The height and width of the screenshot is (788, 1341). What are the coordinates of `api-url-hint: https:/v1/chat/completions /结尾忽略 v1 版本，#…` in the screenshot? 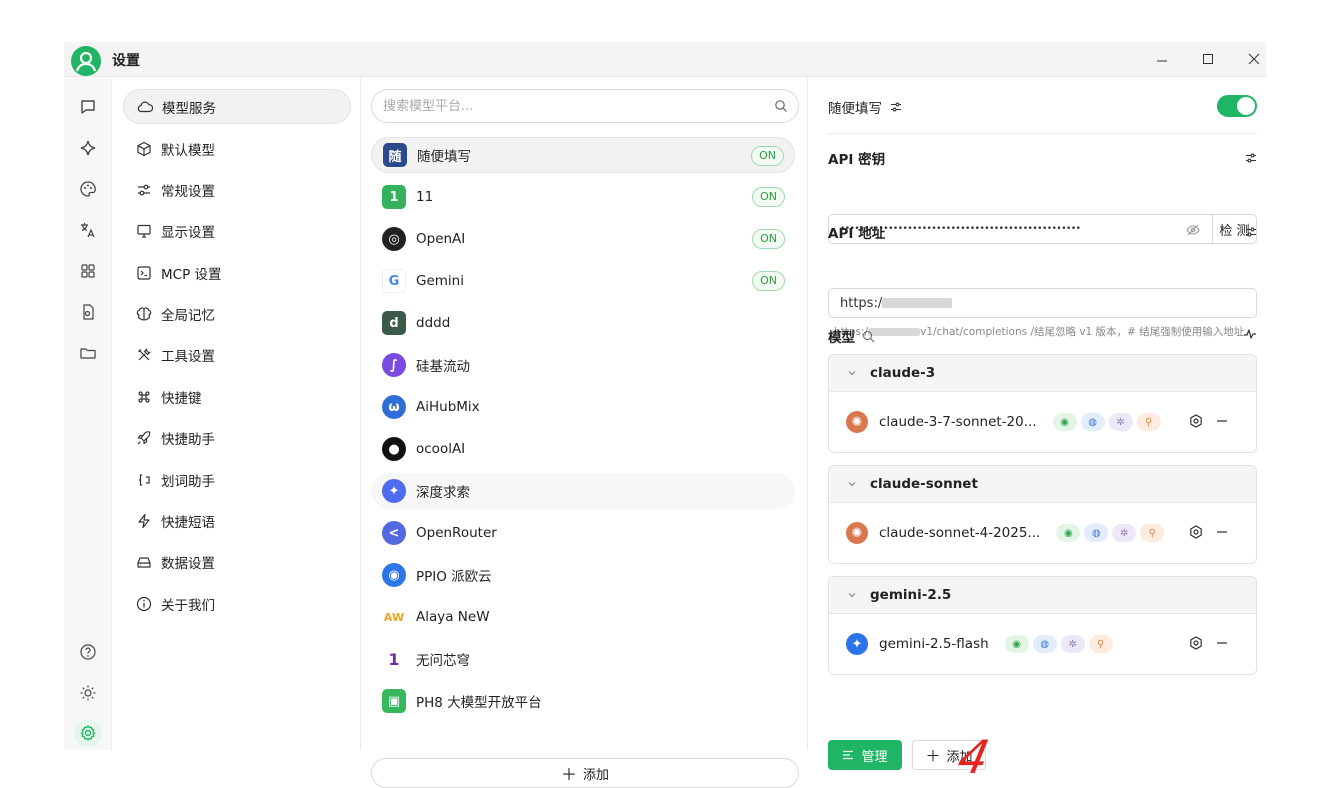 It's located at (1039, 332).